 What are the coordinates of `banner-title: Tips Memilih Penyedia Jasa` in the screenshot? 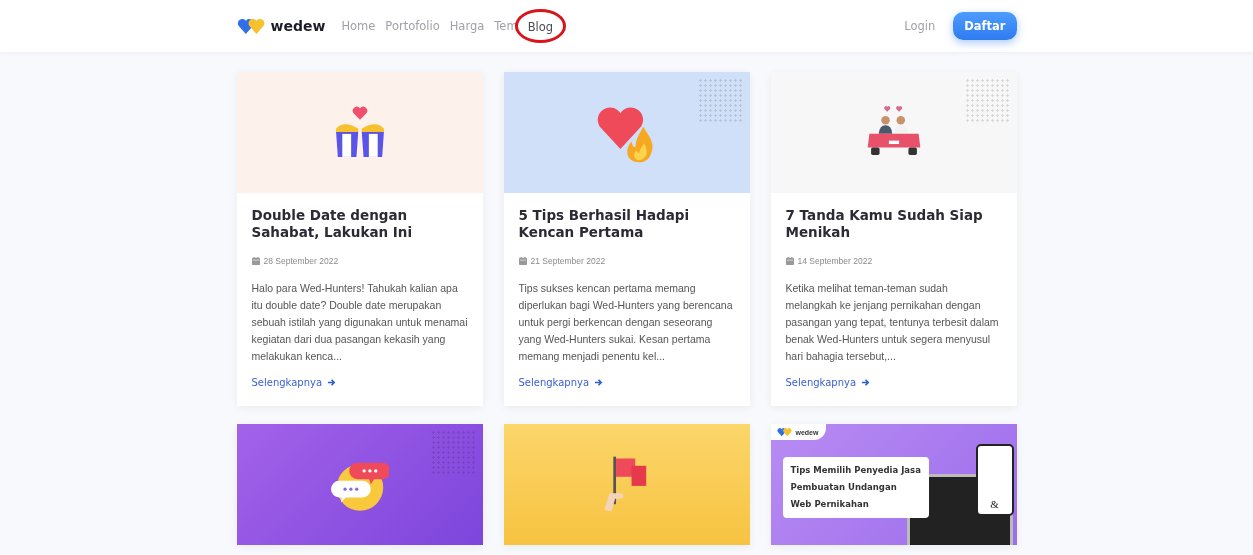 It's located at (855, 470).